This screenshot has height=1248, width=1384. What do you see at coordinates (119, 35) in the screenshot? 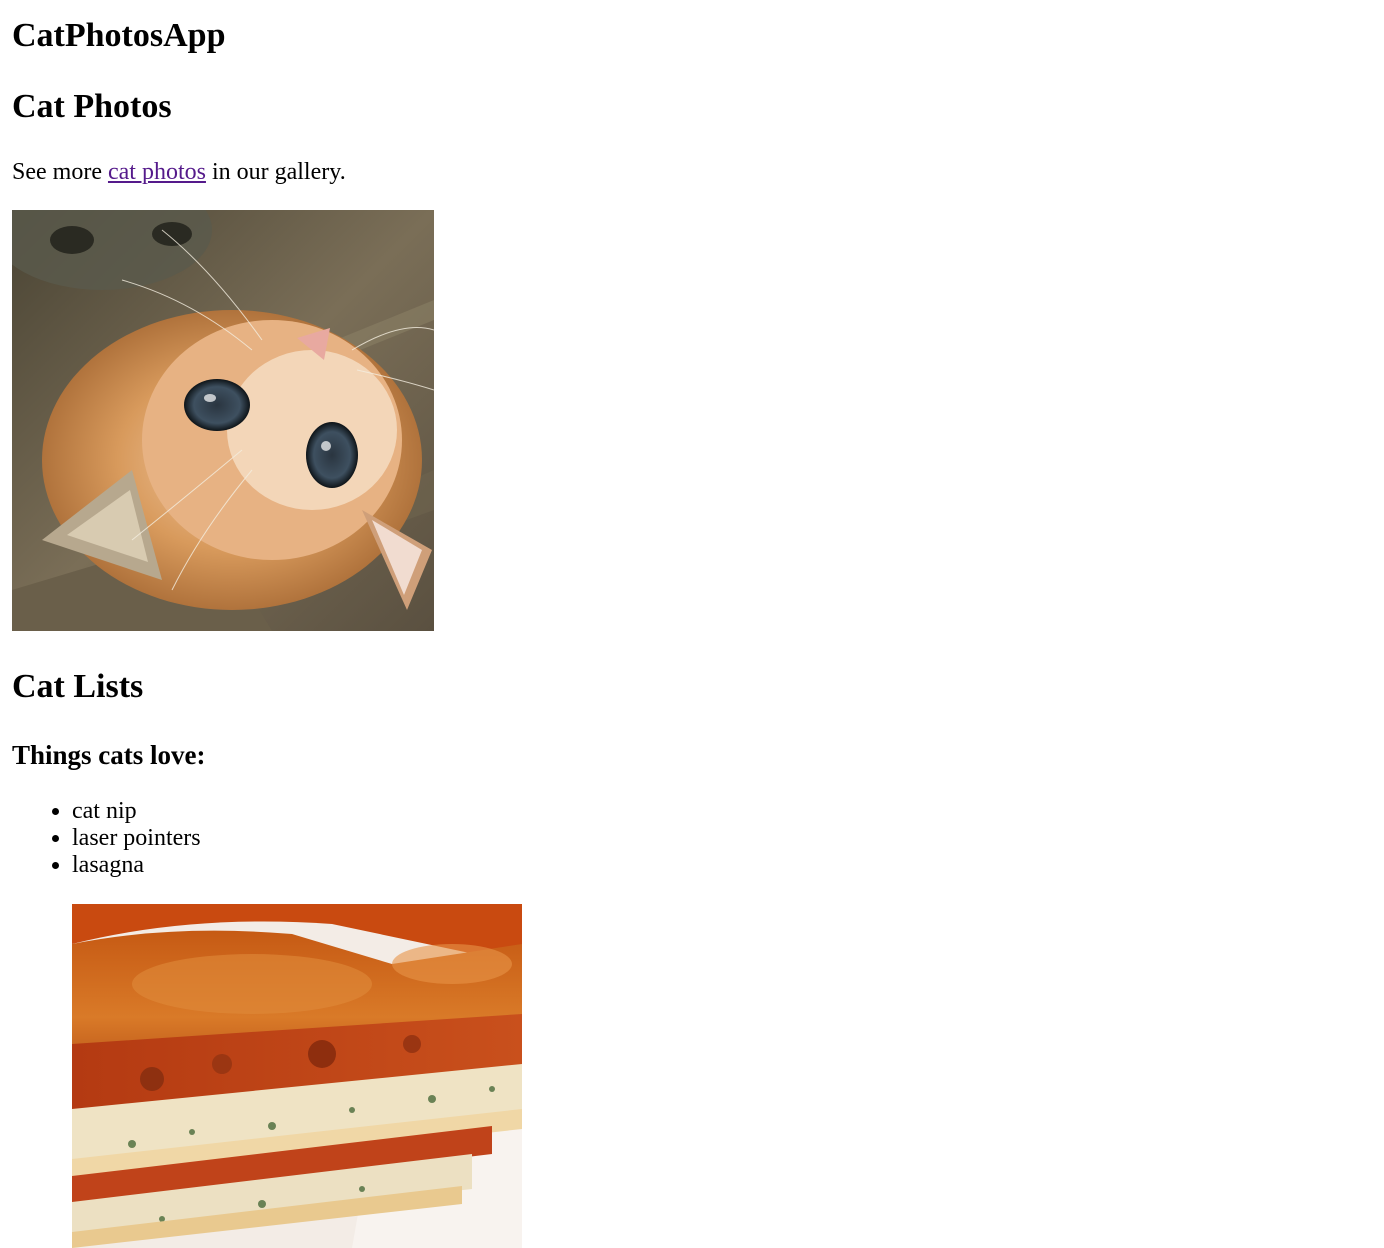
I see `app-title: CatPhotosApp` at bounding box center [119, 35].